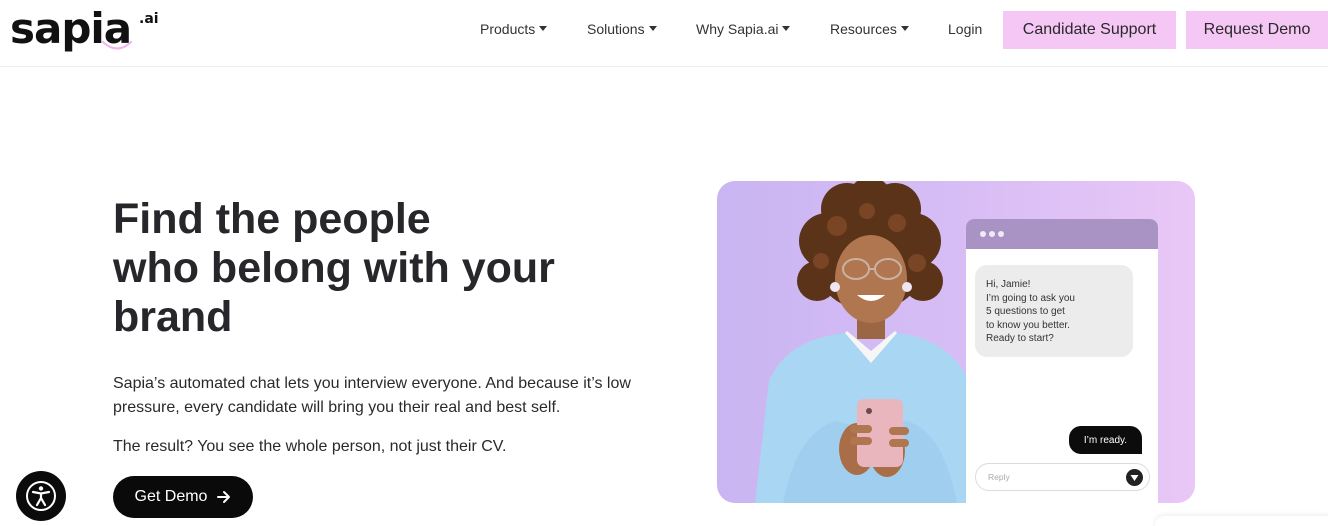  I want to click on hero-title-line-1: Find the people, so click(272, 219).